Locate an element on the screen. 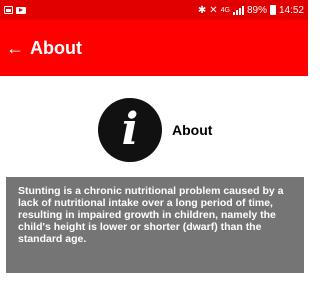  mute-icon: ✕ is located at coordinates (213, 10).